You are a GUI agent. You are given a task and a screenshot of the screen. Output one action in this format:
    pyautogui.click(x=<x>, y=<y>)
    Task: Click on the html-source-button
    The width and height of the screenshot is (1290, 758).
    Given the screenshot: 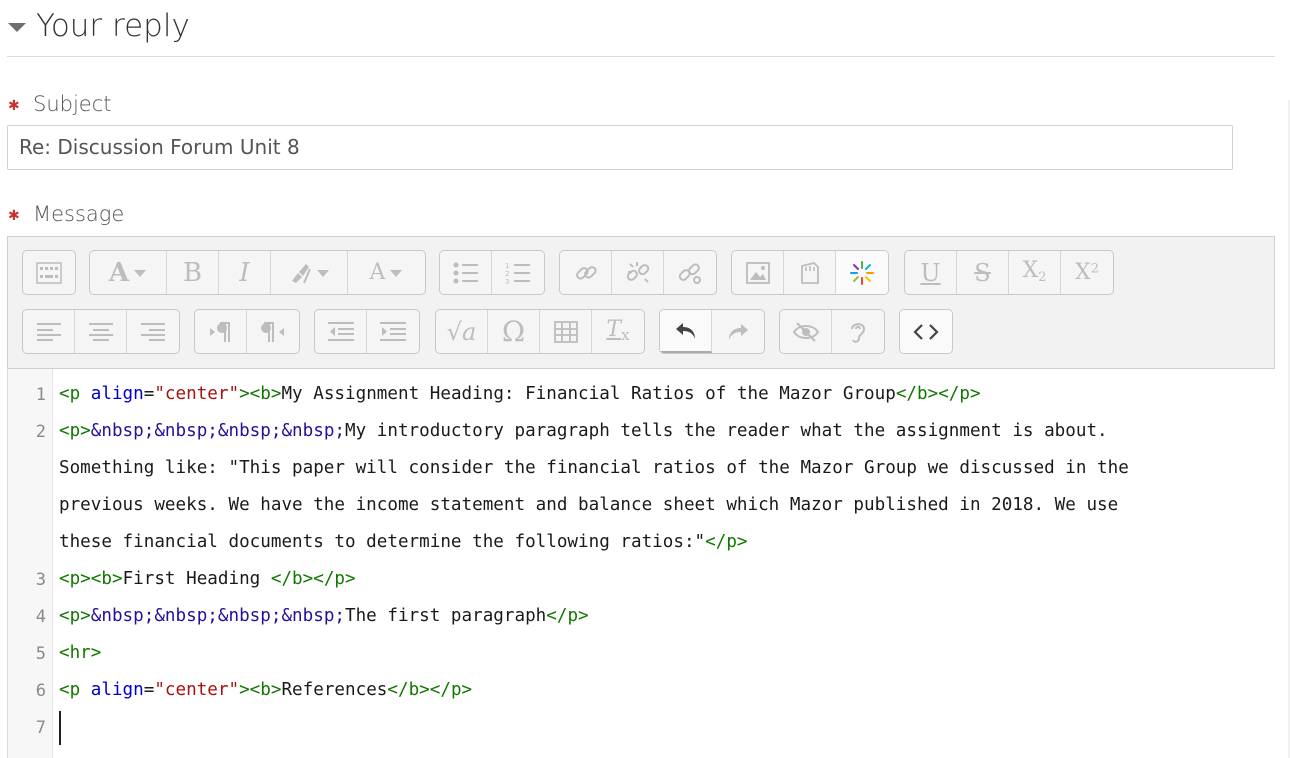 What is the action you would take?
    pyautogui.click(x=926, y=331)
    